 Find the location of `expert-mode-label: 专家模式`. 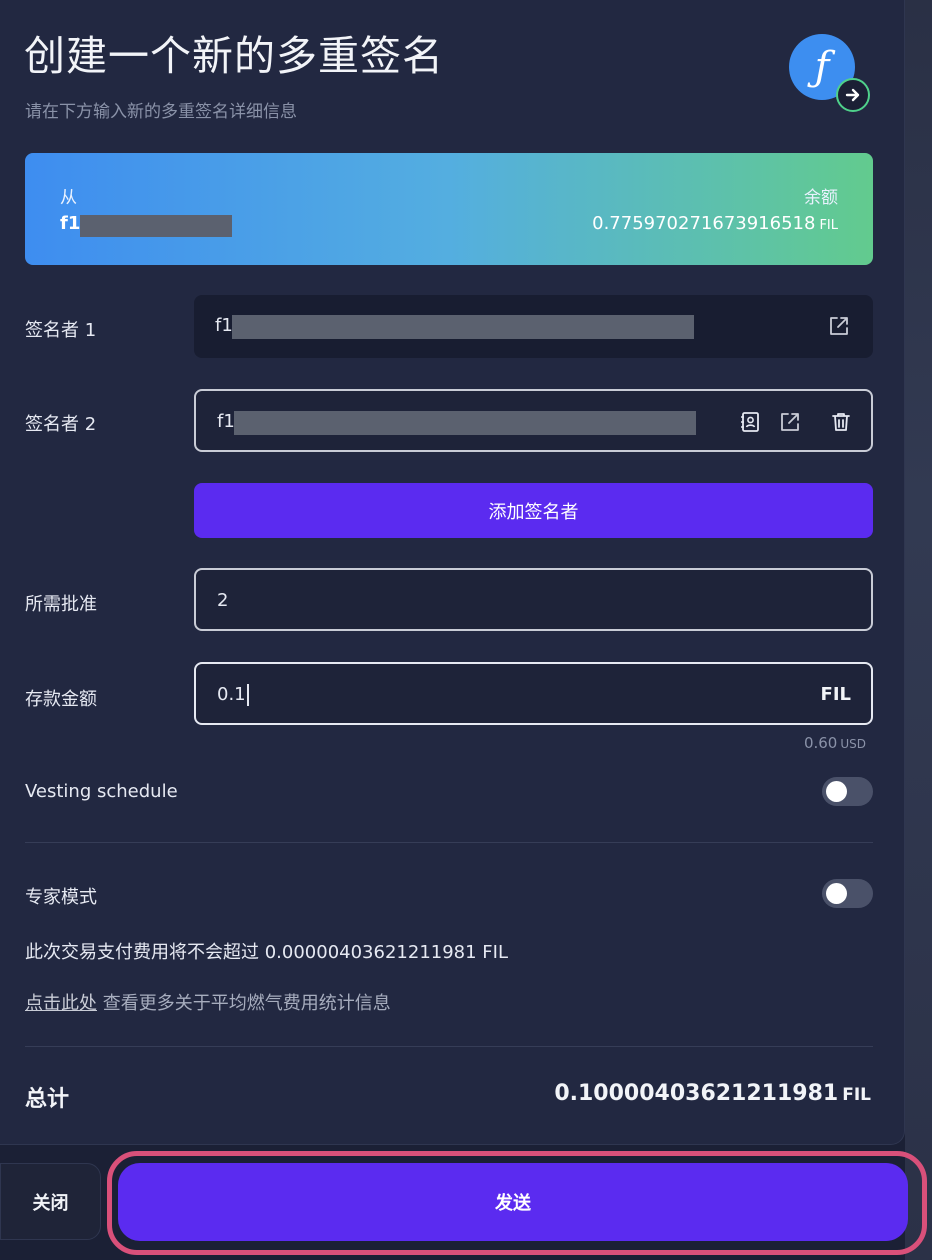

expert-mode-label: 专家模式 is located at coordinates (61, 897).